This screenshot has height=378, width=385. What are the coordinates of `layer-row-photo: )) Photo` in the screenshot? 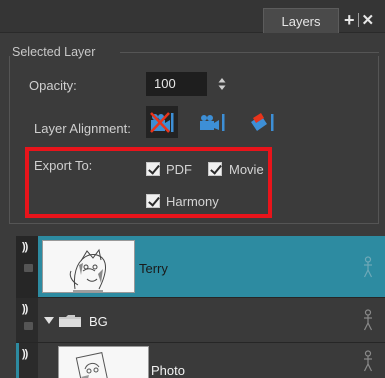 It's located at (200, 360).